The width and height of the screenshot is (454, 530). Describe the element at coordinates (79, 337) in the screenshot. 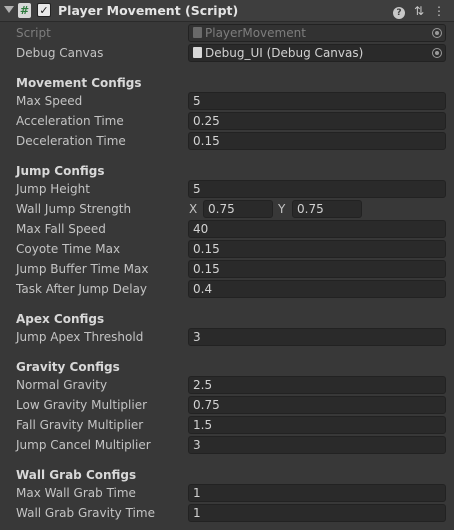

I see `jump-apex-threshold-label: Jump Apex Threshold` at that location.